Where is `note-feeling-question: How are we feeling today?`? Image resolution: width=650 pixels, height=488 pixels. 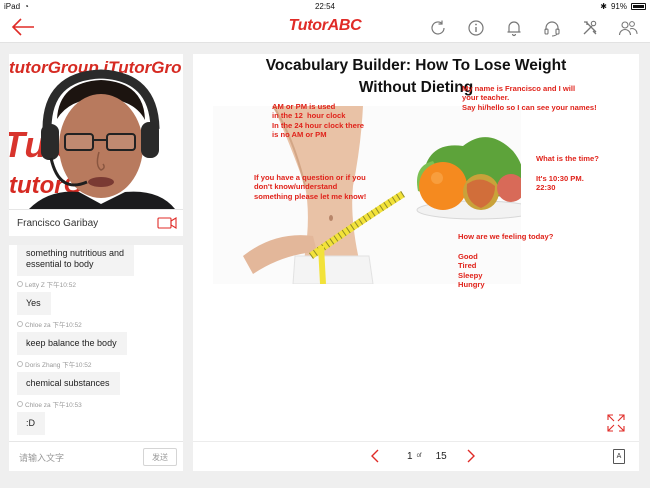
note-feeling-question: How are we feeling today? is located at coordinates (506, 236).